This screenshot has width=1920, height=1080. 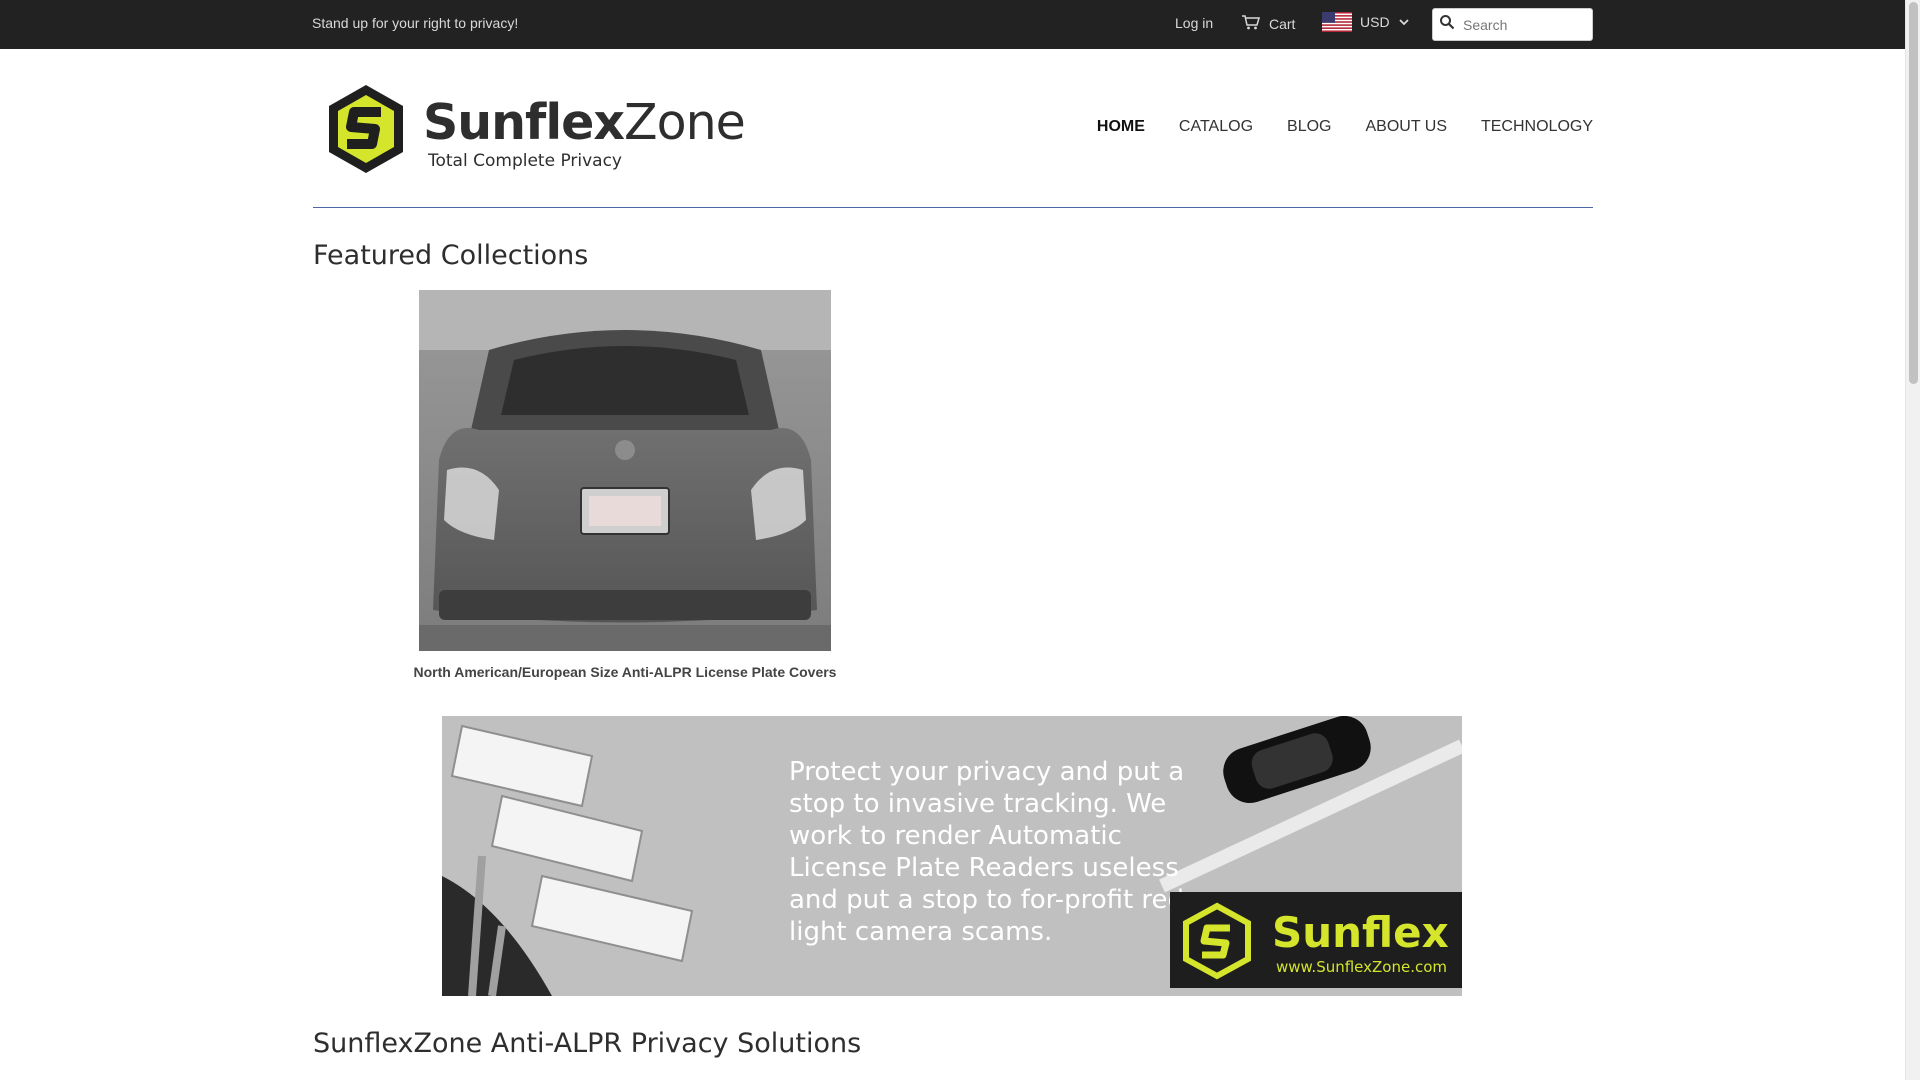 I want to click on featured-collections-title: Featured Collections, so click(x=451, y=255).